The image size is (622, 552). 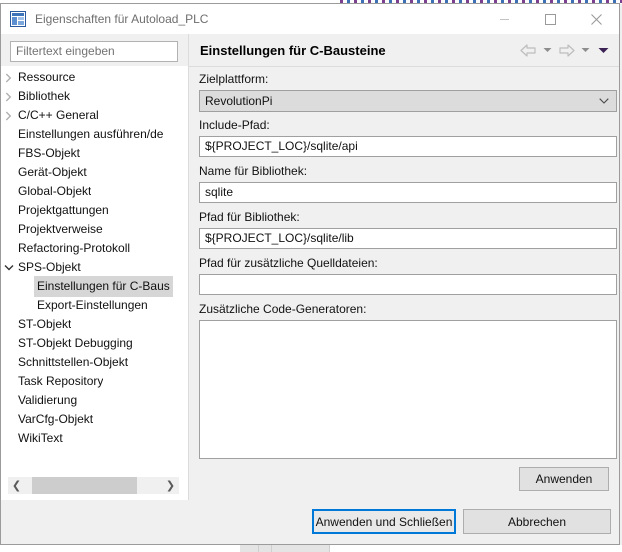 I want to click on sidebar-item-c-c-general: C/C++ General, so click(x=94, y=115).